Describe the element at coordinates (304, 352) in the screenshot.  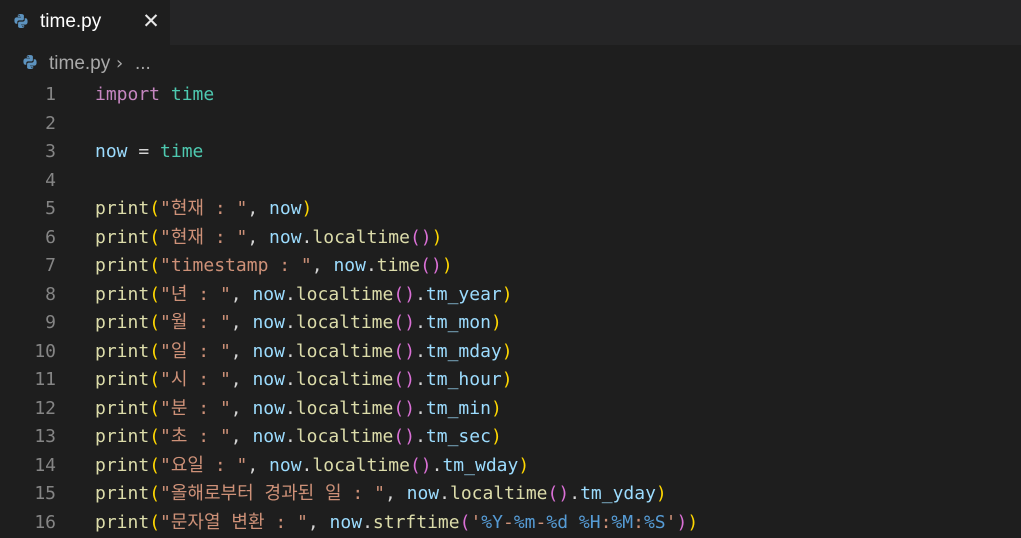
I see `code-text: print("일 : ", now.localtime().tm_mday)` at that location.